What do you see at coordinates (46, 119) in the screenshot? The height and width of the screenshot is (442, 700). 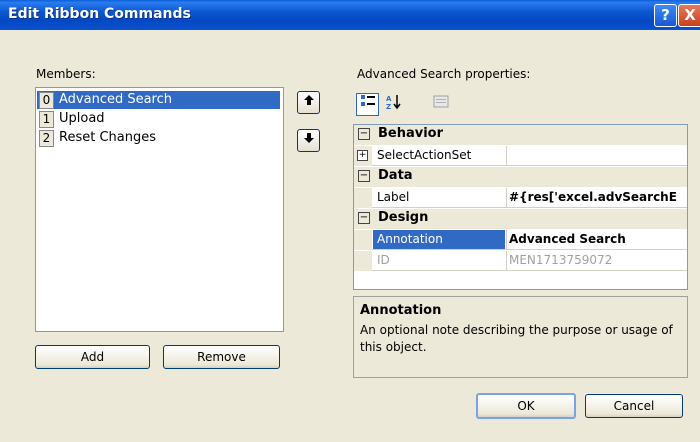 I see `item-index: 1` at bounding box center [46, 119].